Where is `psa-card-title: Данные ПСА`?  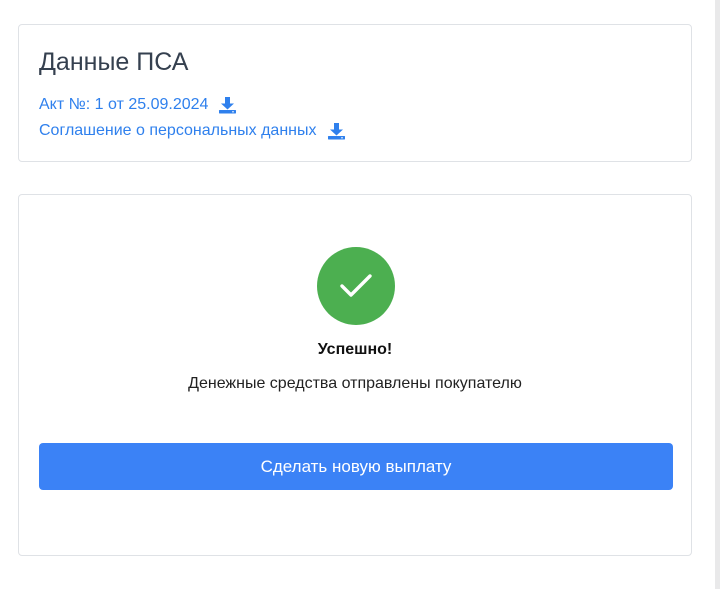 psa-card-title: Данные ПСА is located at coordinates (114, 62).